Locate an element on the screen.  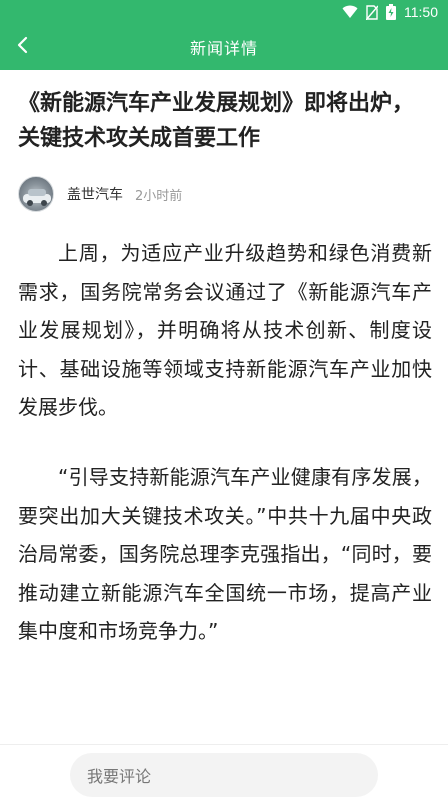
app-bar: 新闻详情 is located at coordinates (224, 47).